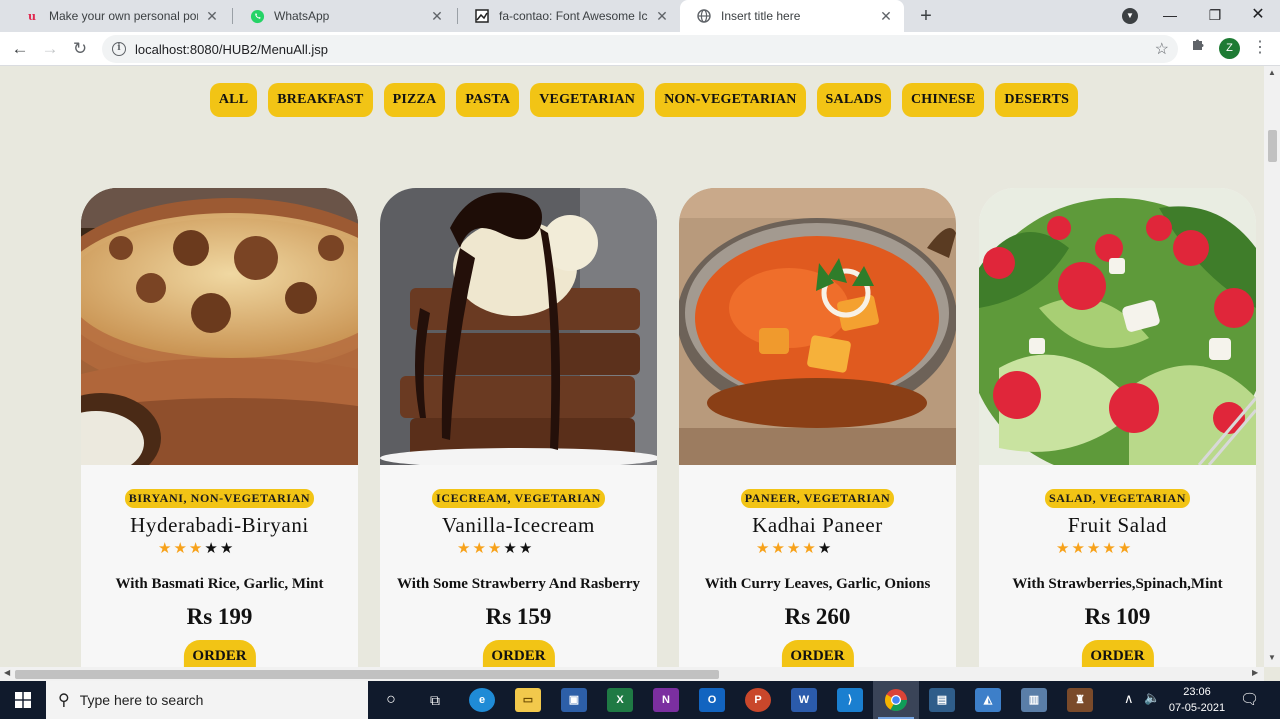 This screenshot has height=719, width=1280. Describe the element at coordinates (850, 700) in the screenshot. I see `vscode-icon: ⟩` at that location.